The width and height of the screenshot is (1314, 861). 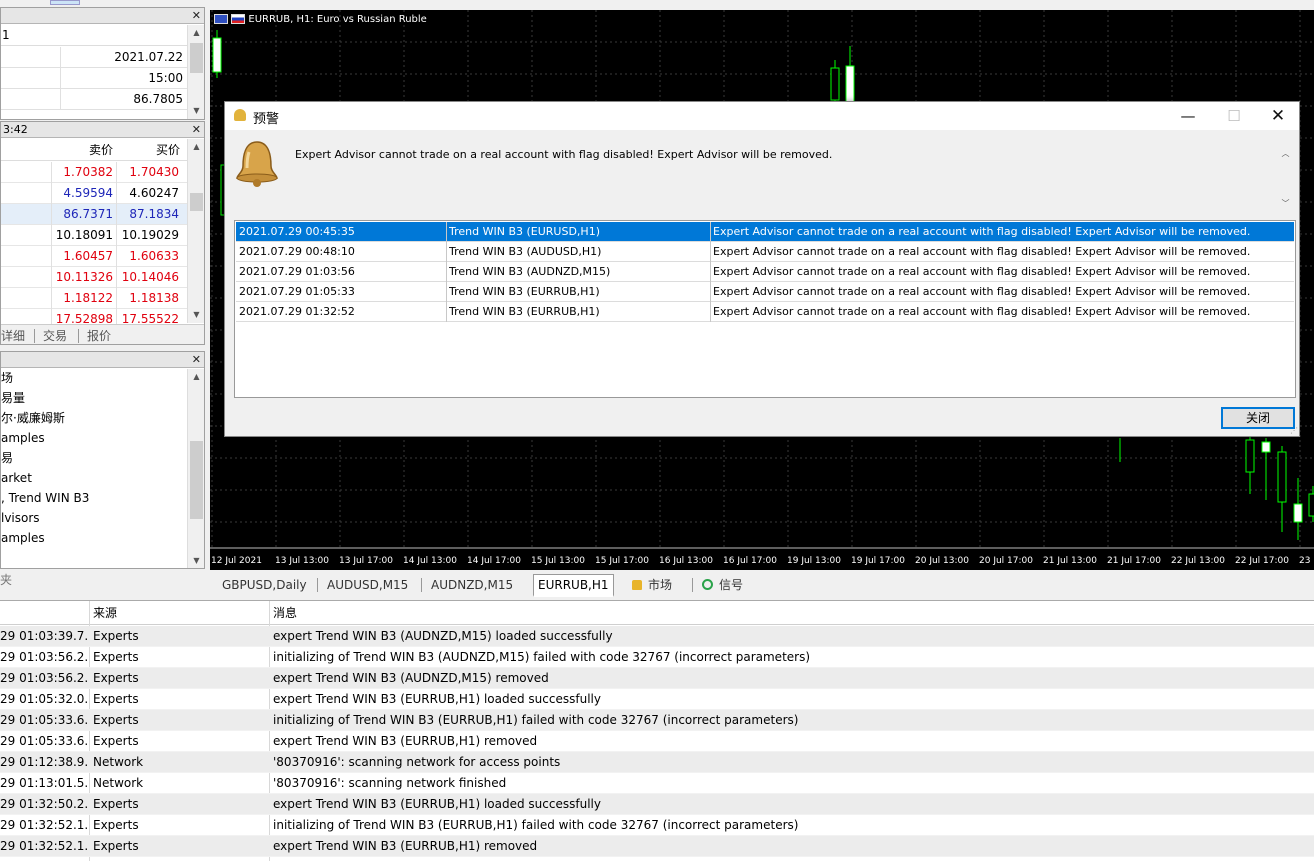 I want to click on market-watch-header: 卖价 买价, so click(x=94, y=150).